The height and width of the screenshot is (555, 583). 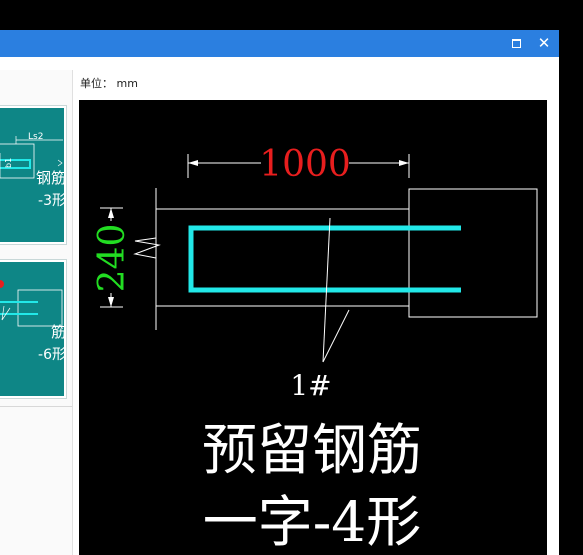 I want to click on thumb-marker, so click(x=2, y=284).